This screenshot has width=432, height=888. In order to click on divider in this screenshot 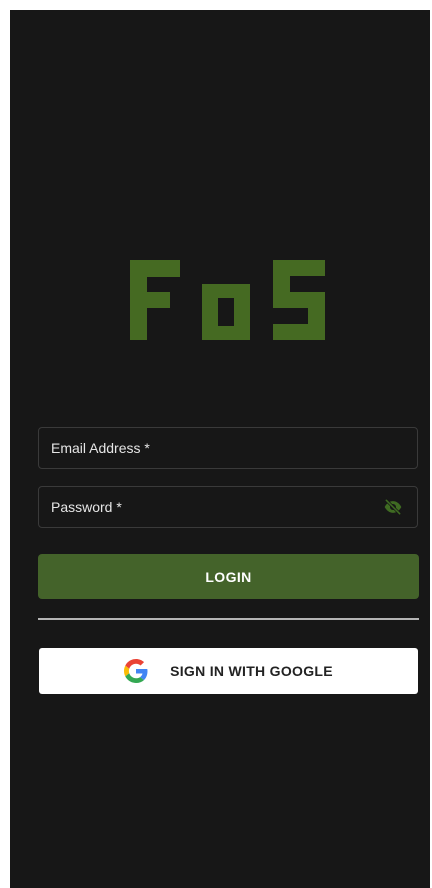, I will do `click(228, 619)`.